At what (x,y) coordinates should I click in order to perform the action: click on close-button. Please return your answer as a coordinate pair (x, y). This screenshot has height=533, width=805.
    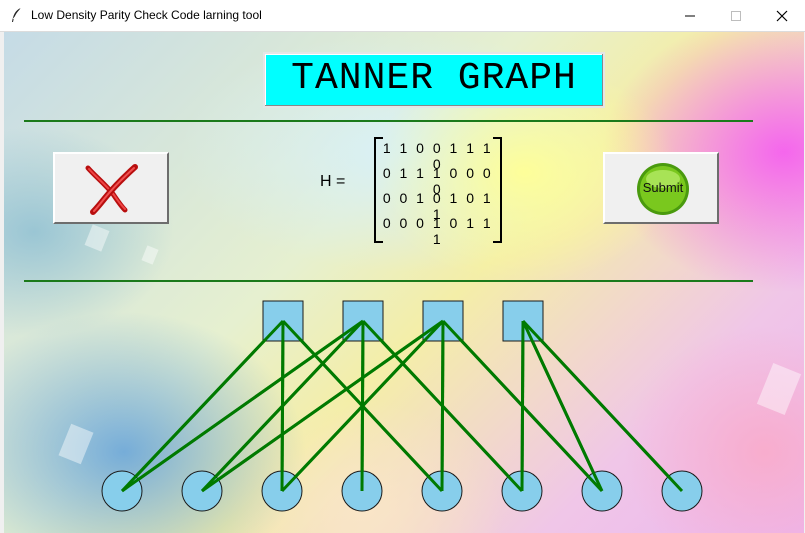
    Looking at the image, I should click on (782, 15).